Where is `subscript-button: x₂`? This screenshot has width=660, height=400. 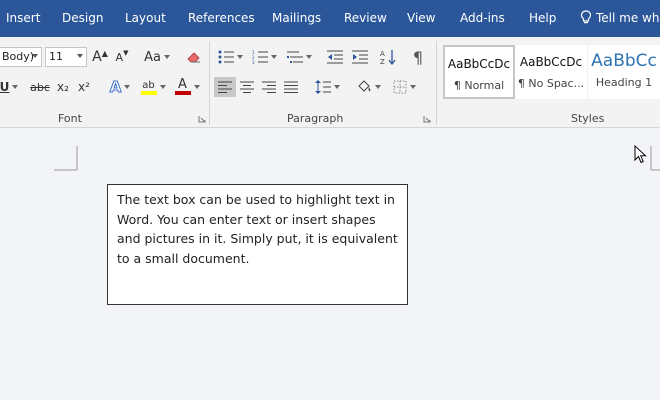
subscript-button: x₂ is located at coordinates (63, 87).